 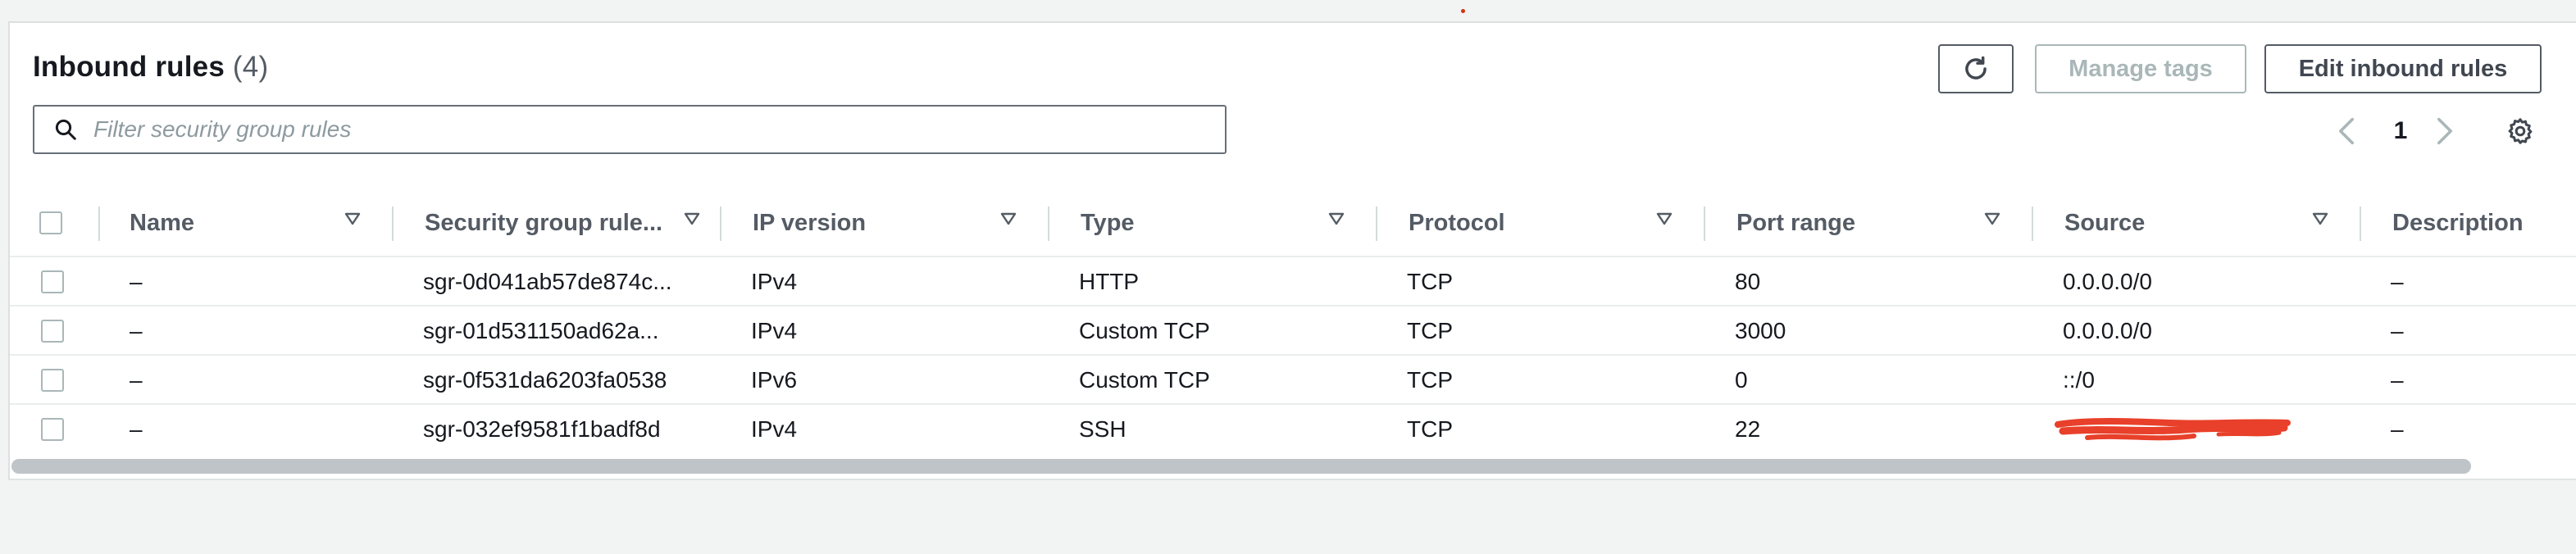 I want to click on cell-rule-id: sgr-032ef9581f1badf8d, so click(x=566, y=429).